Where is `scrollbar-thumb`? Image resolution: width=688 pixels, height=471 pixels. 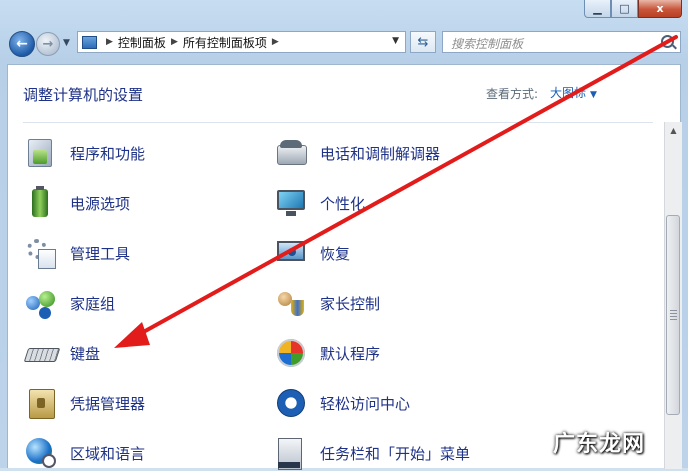 scrollbar-thumb is located at coordinates (673, 315).